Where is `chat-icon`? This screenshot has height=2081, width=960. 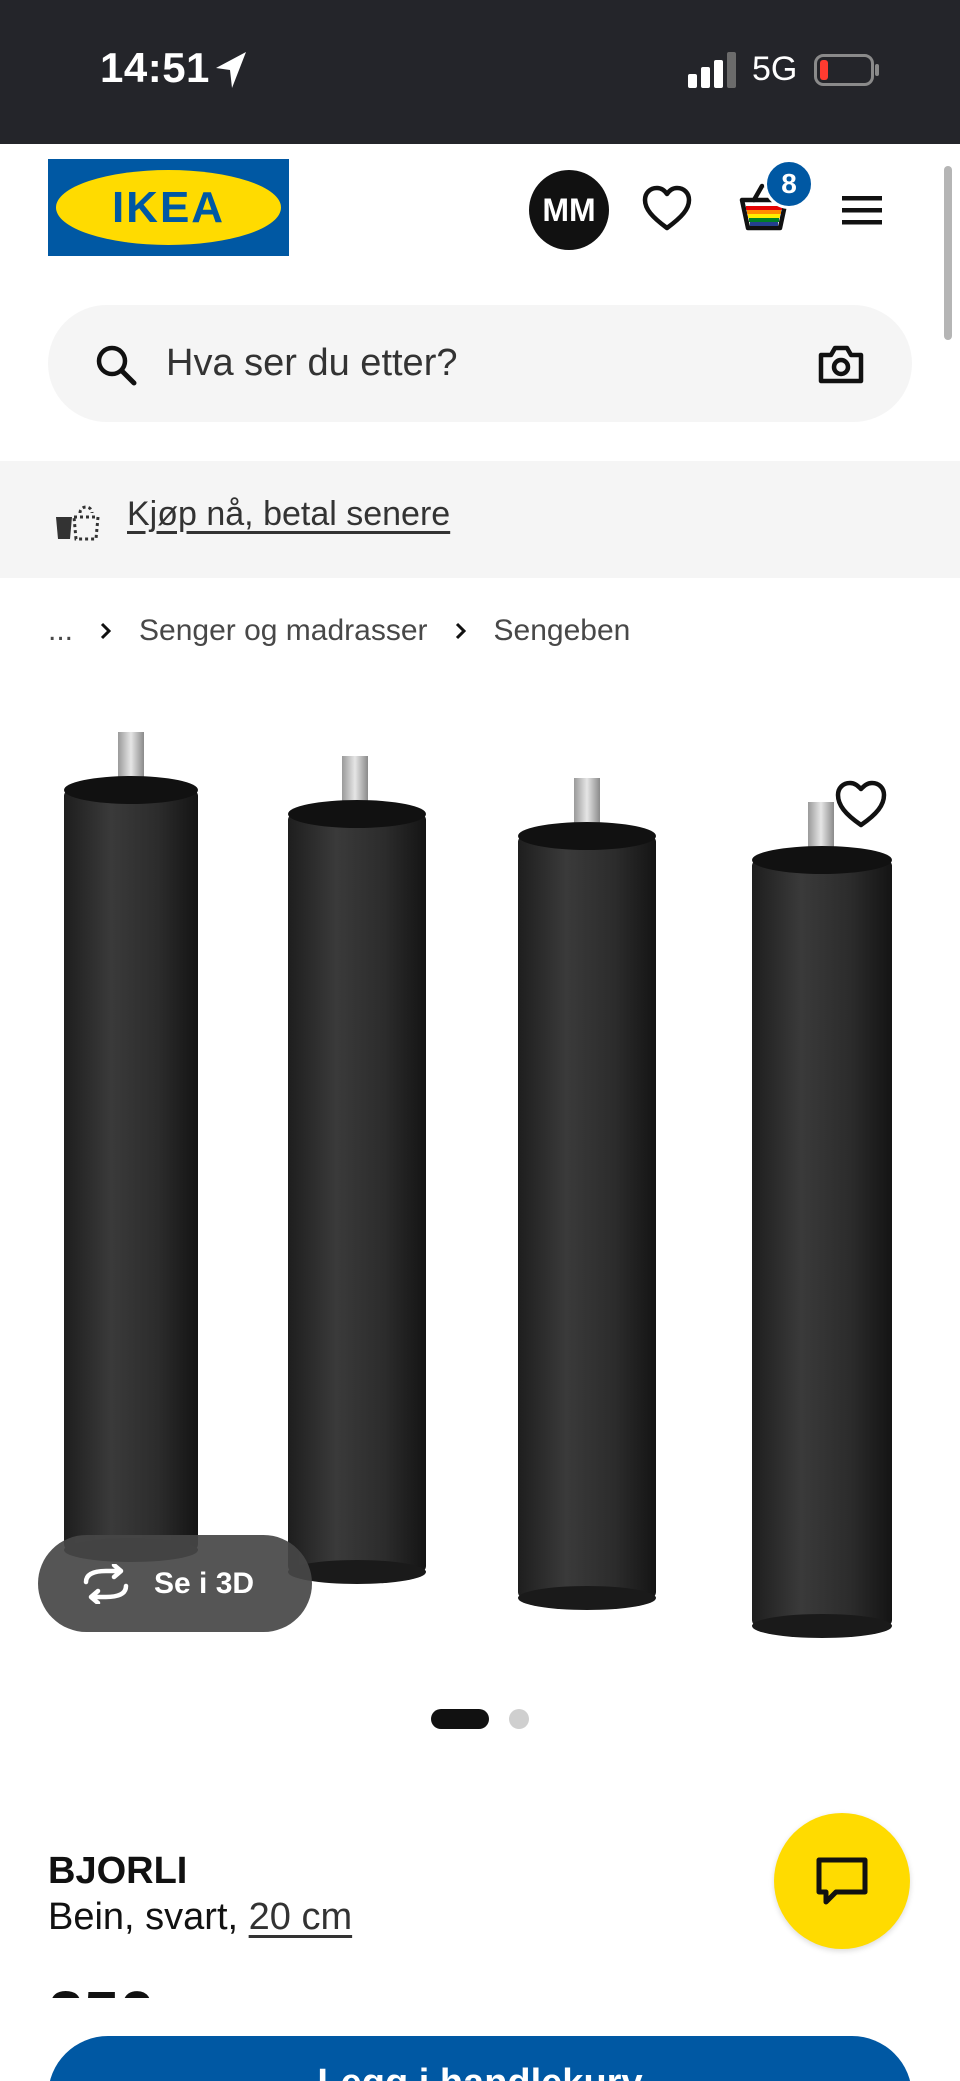 chat-icon is located at coordinates (842, 1881).